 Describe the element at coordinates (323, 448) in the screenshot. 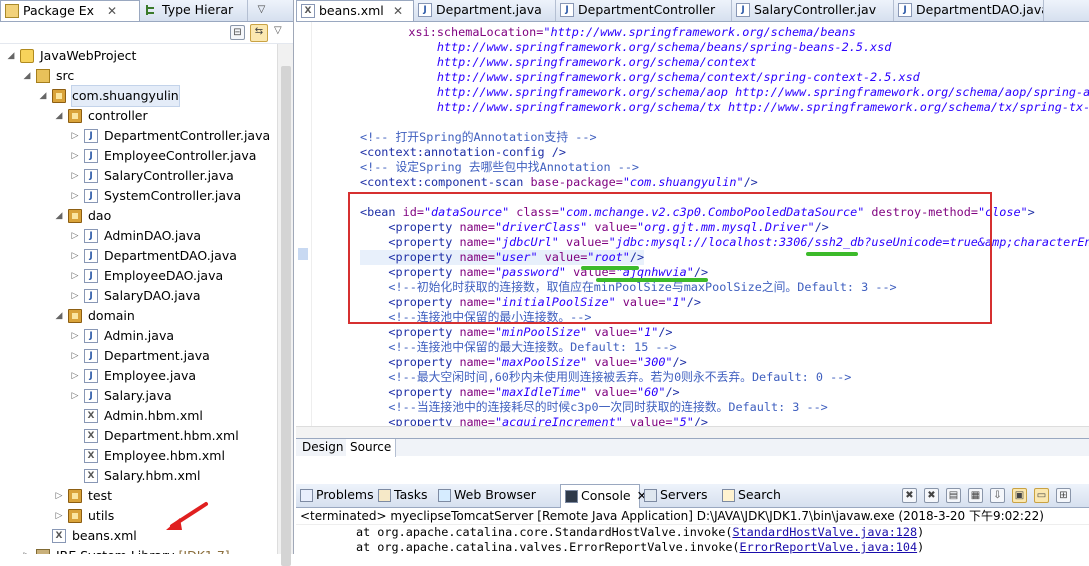

I see `tab-design: Design` at that location.